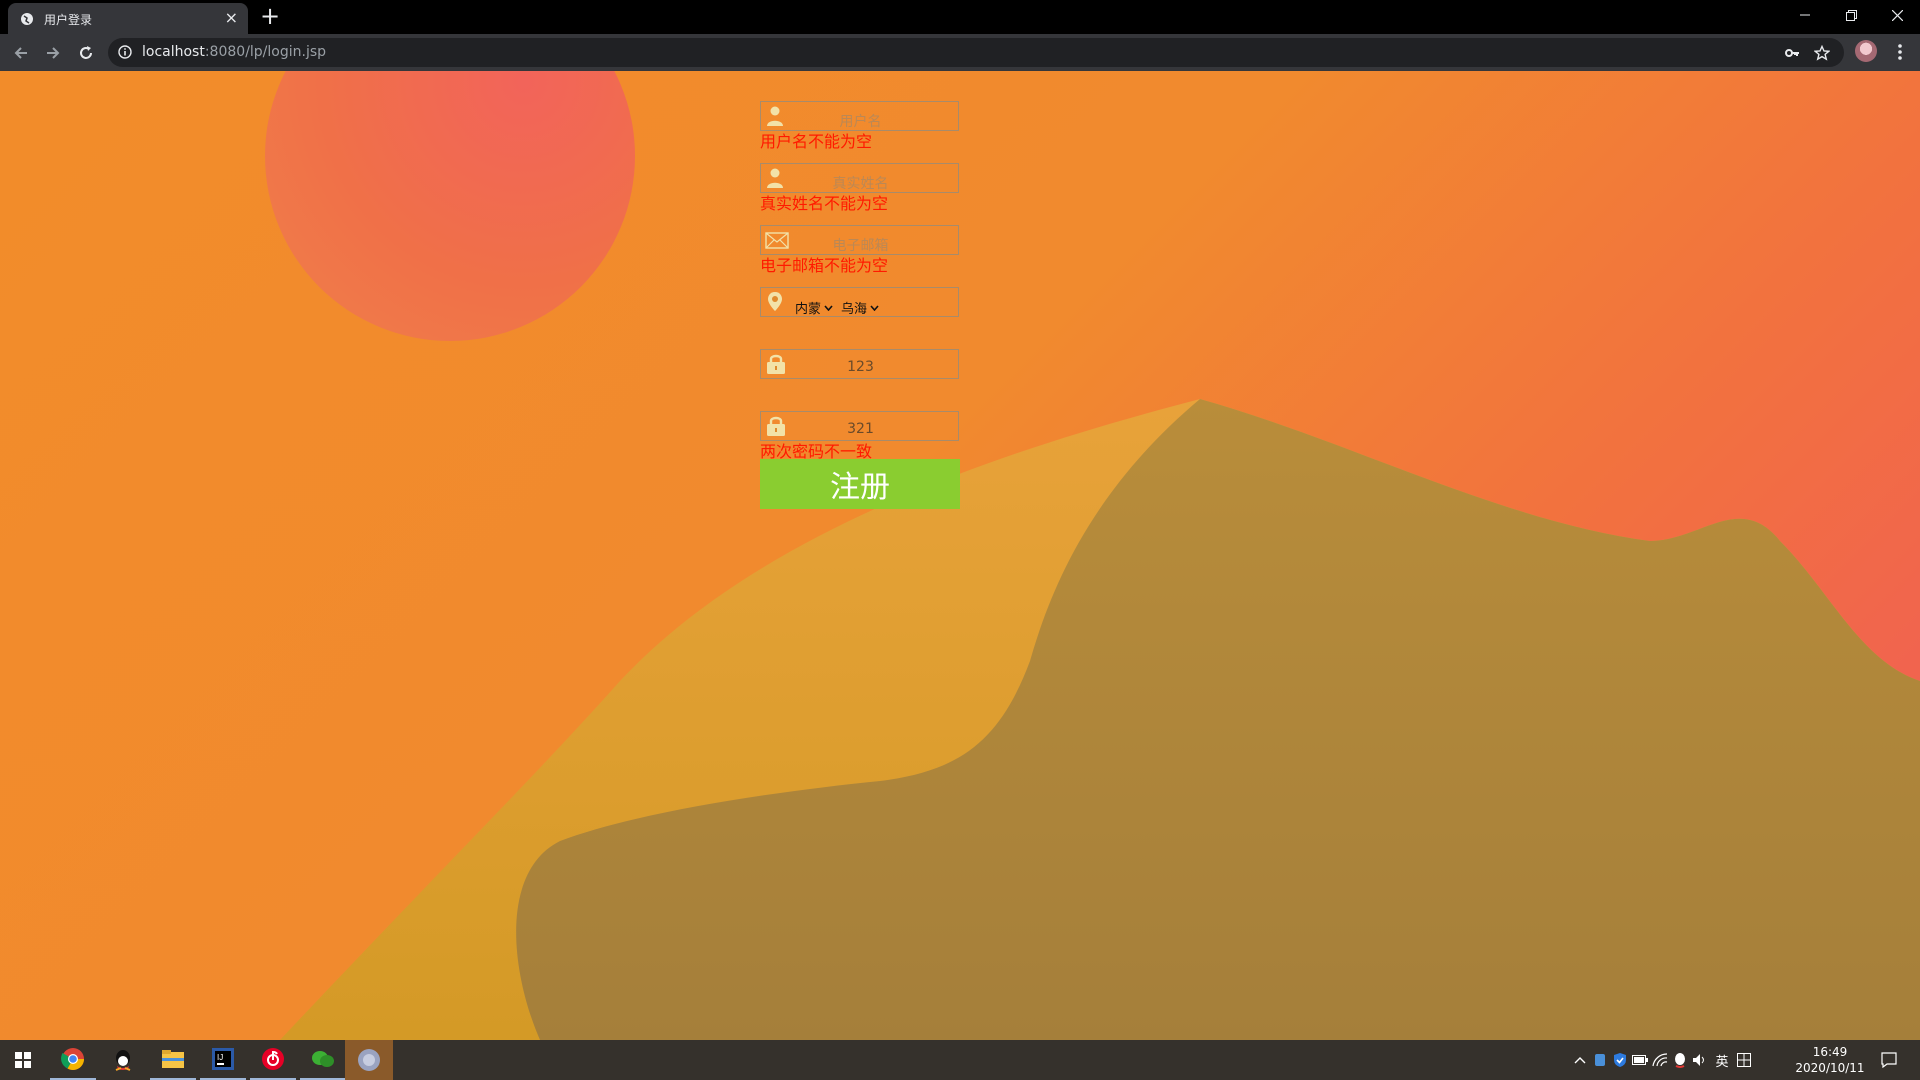 The height and width of the screenshot is (1080, 1920). I want to click on wechat-leaf-icon, so click(323, 1060).